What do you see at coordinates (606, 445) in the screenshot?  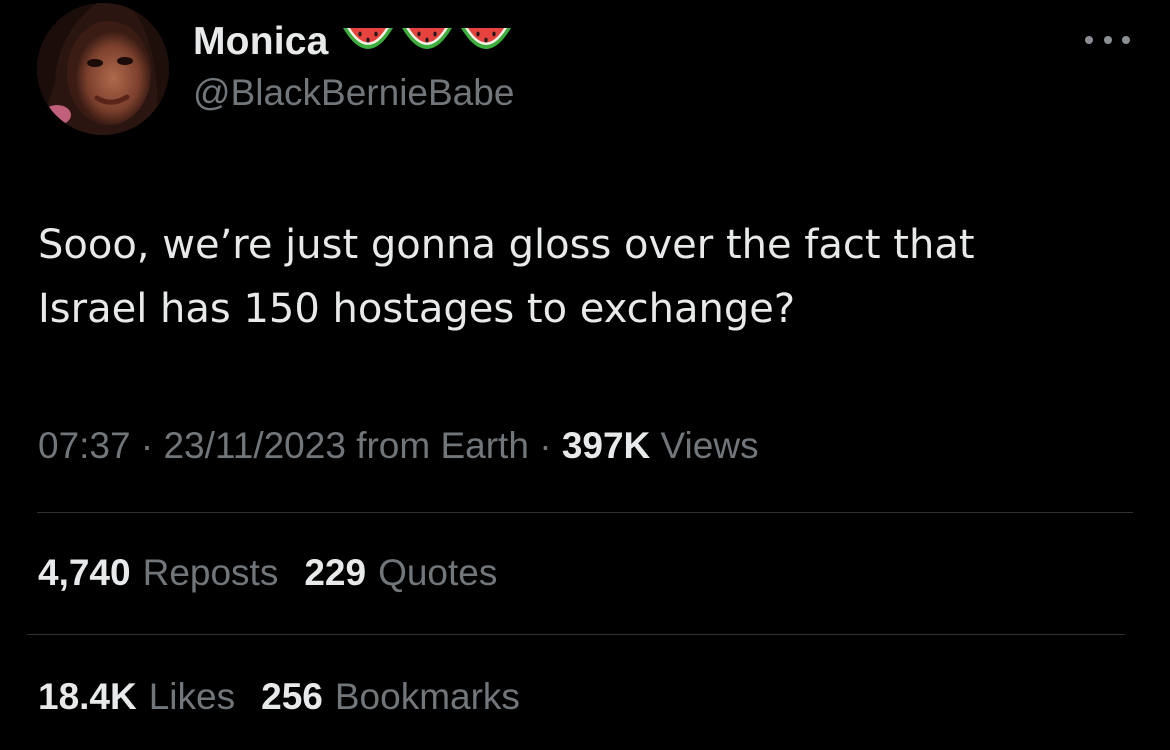 I see `views-count: 397K` at bounding box center [606, 445].